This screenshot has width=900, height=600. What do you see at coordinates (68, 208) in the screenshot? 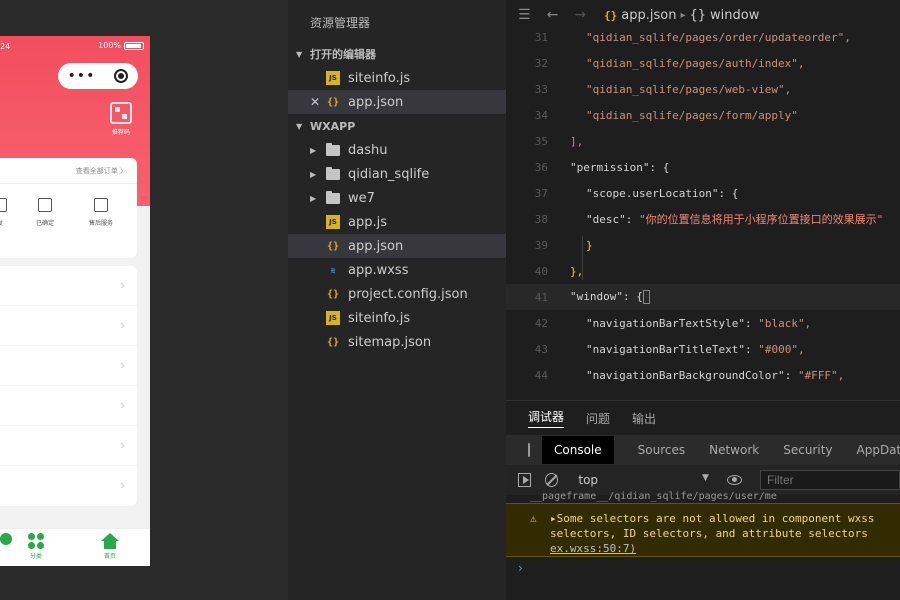
I see `order-card: 查看全部订单 〉 发 已确定 售后服务` at bounding box center [68, 208].